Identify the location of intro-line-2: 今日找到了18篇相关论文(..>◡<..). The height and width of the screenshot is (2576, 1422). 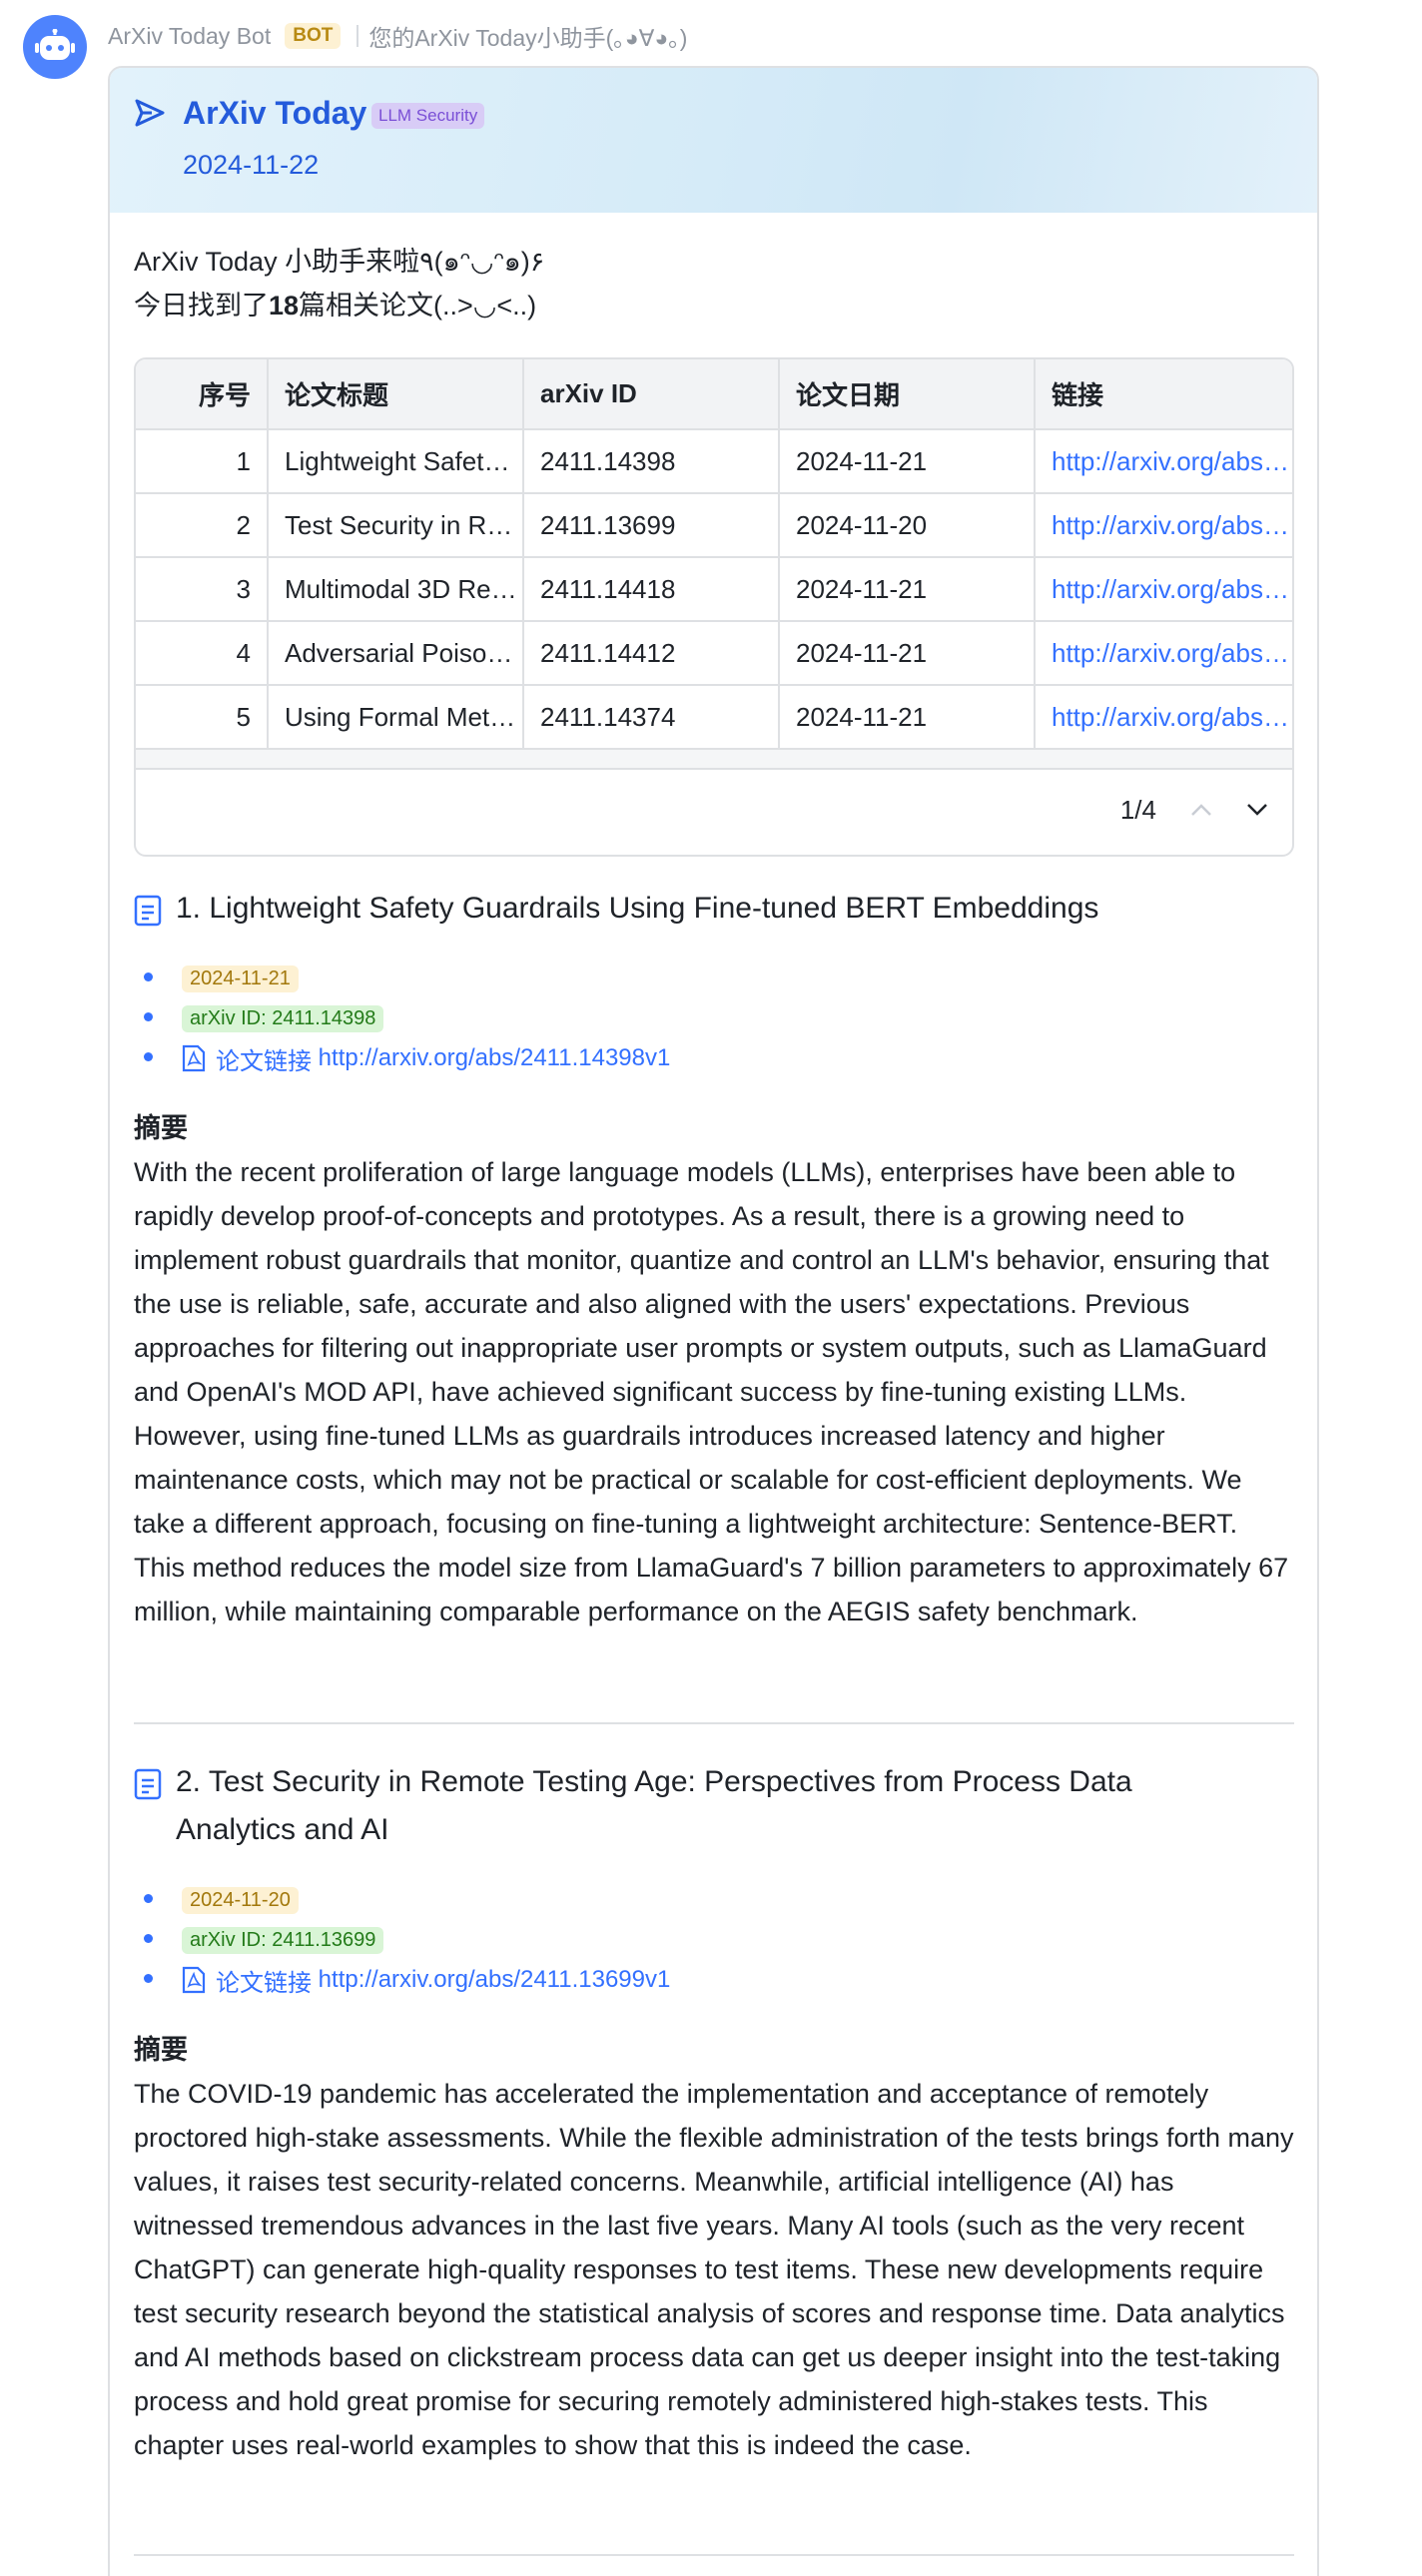
(339, 305).